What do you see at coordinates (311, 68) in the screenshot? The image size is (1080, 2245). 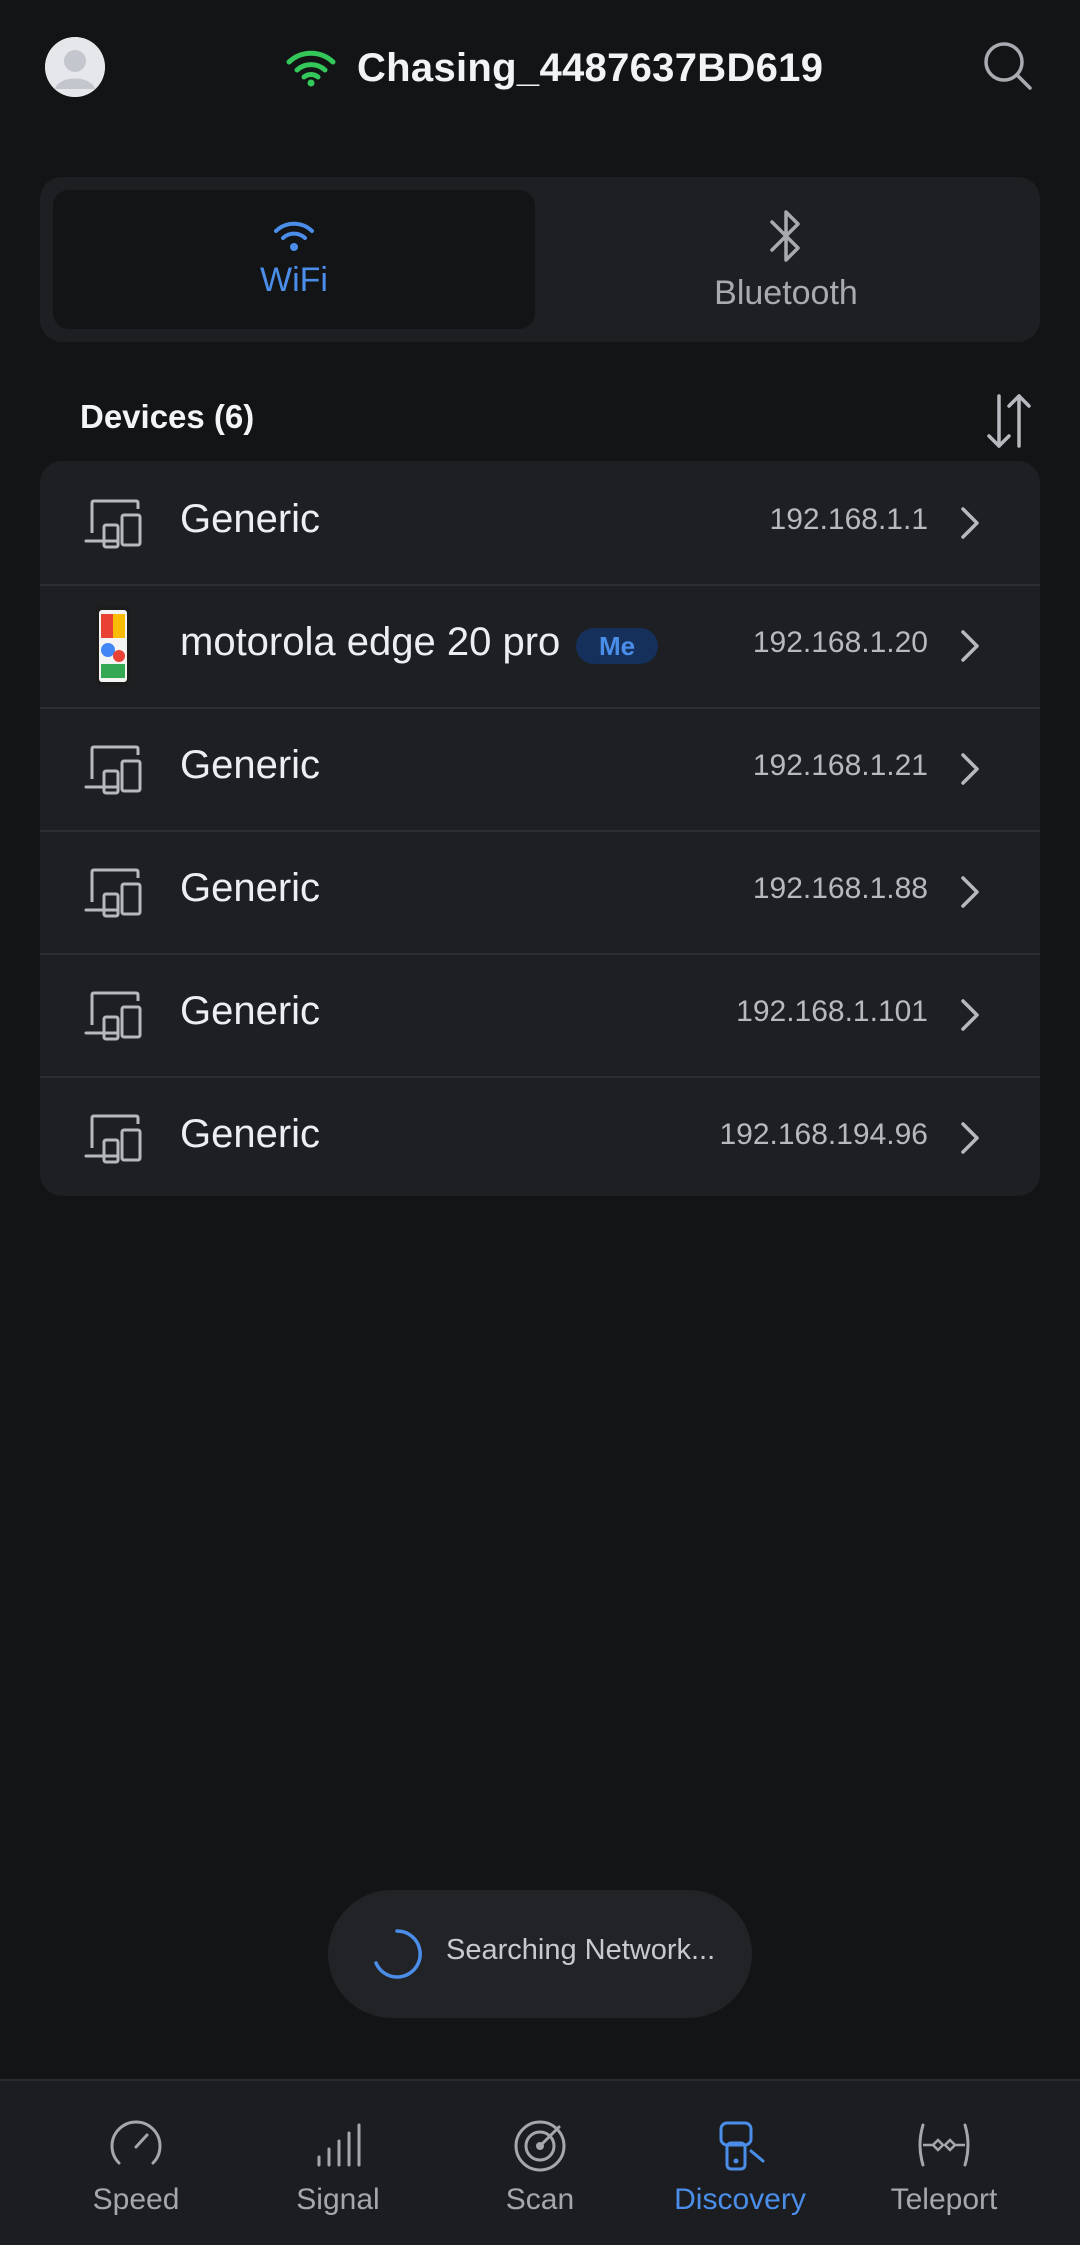 I see `wifi-signal-icon` at bounding box center [311, 68].